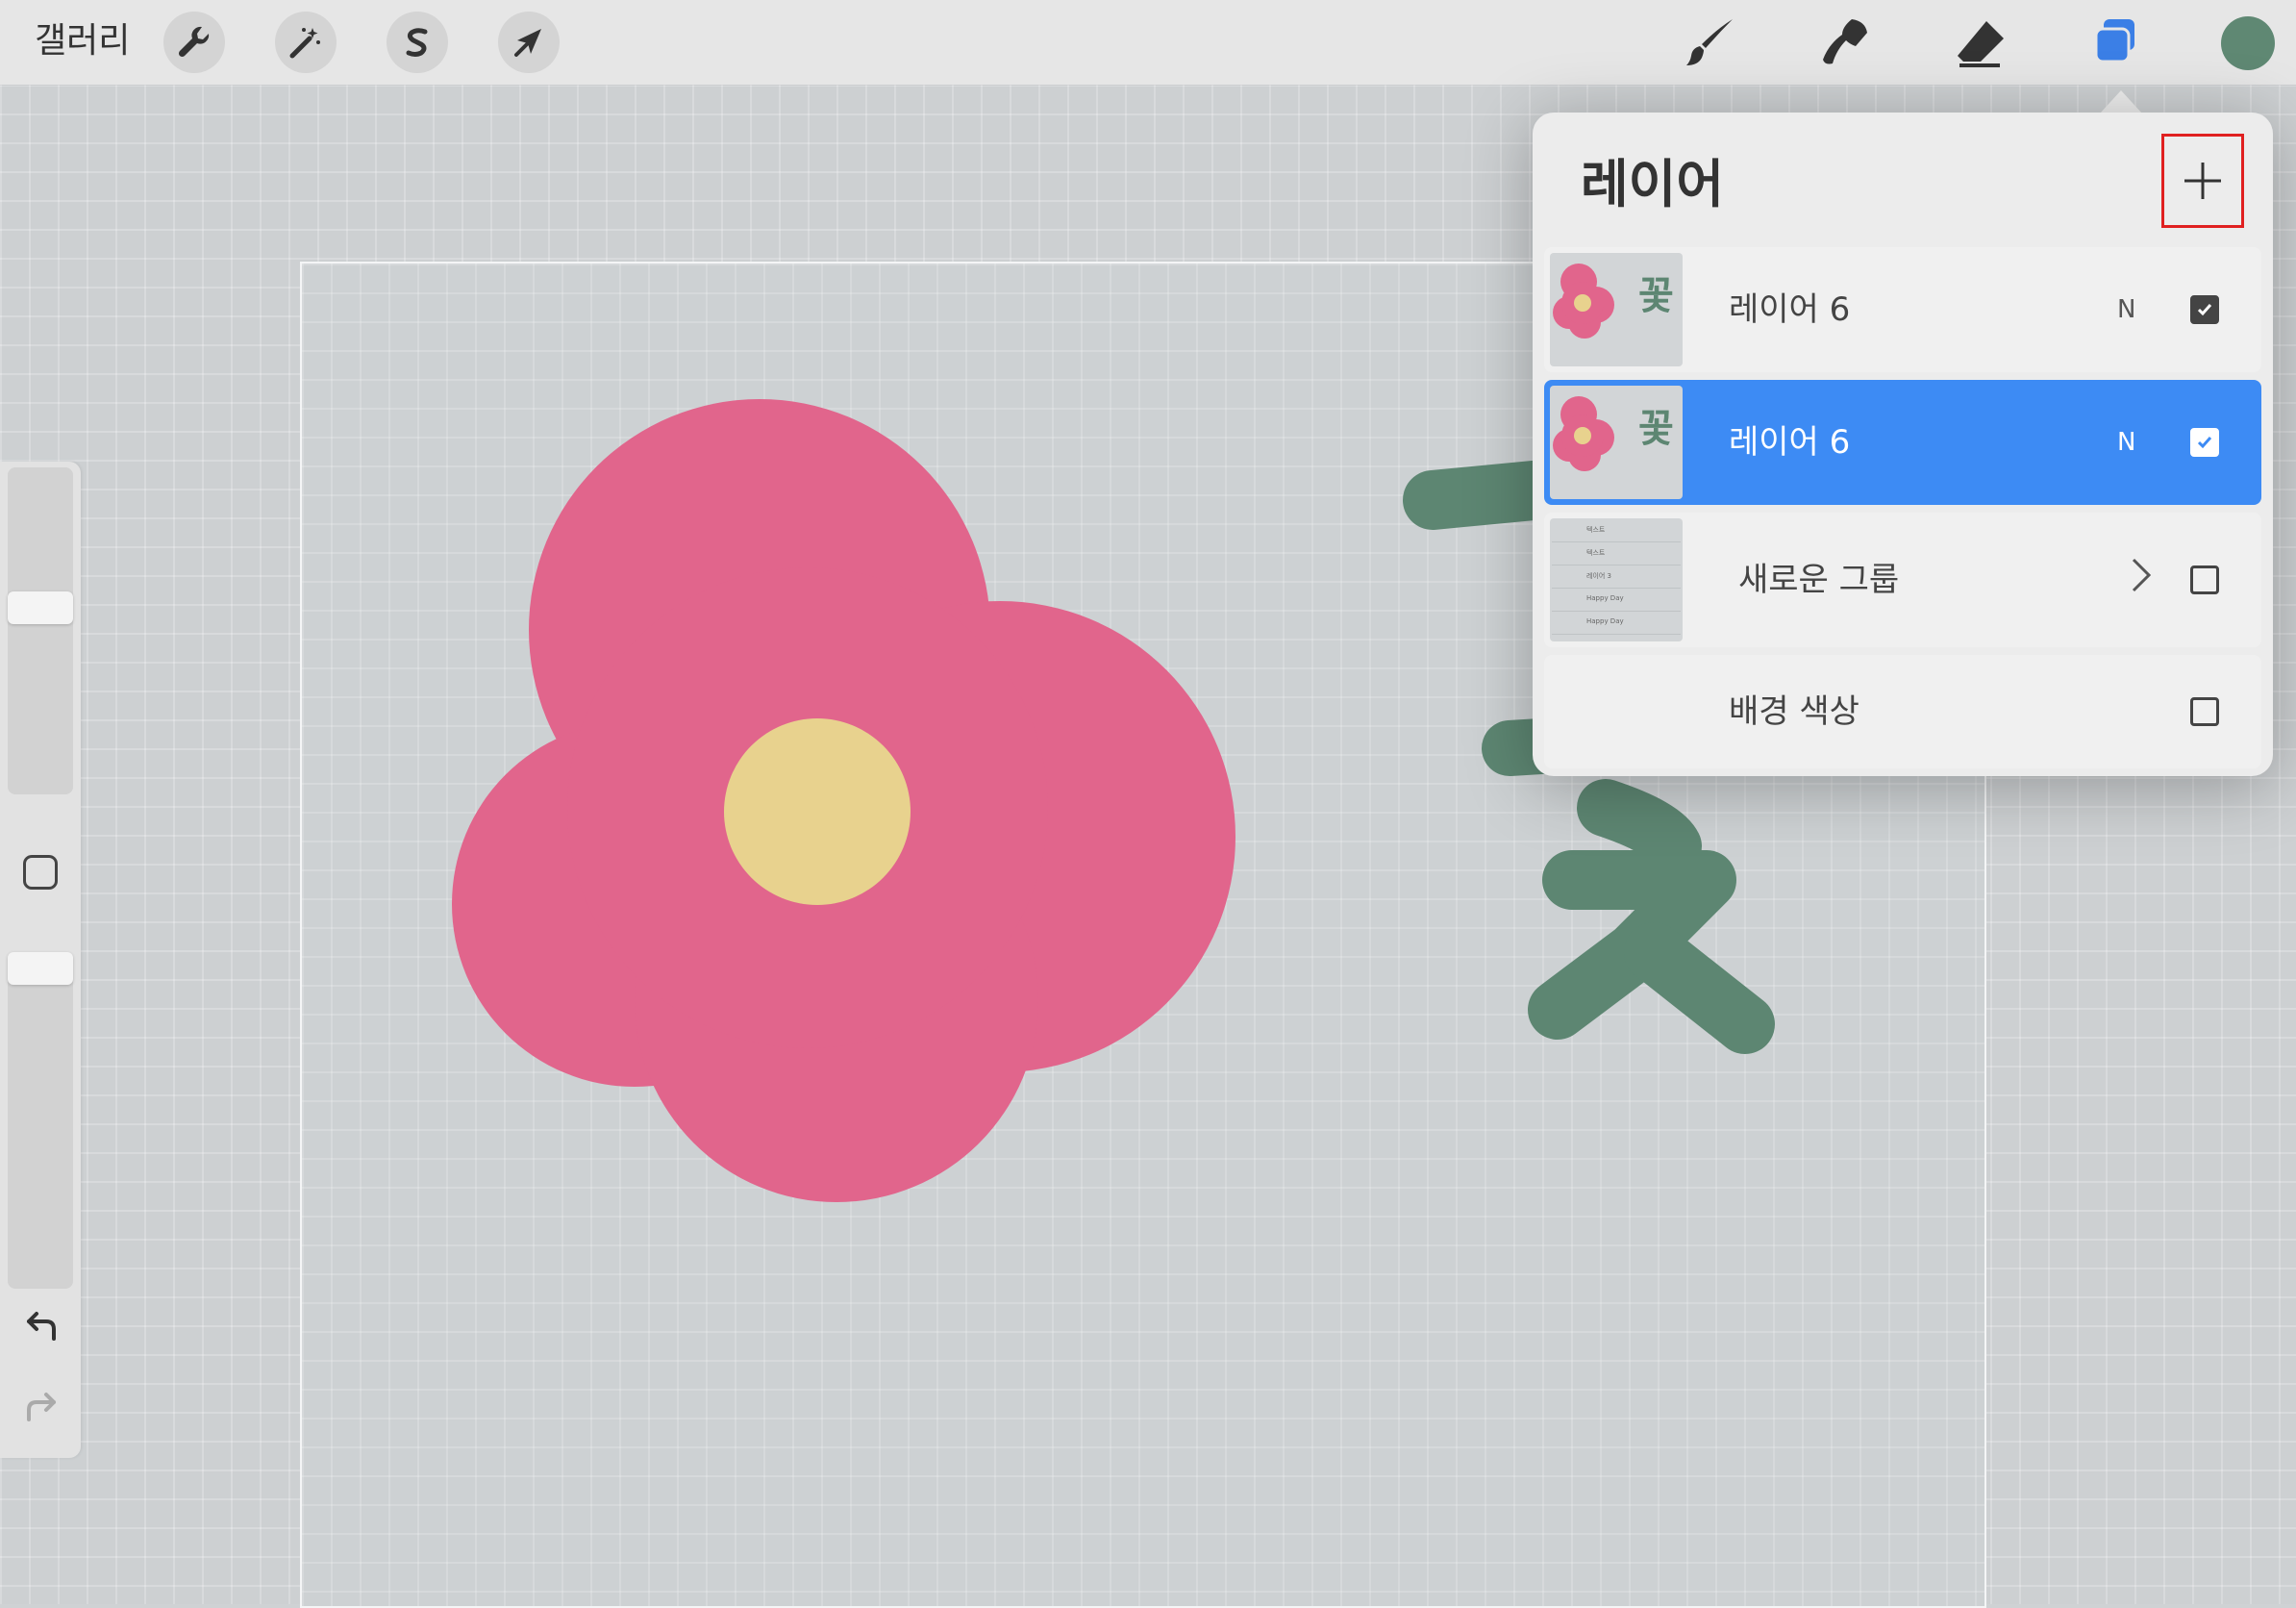 The width and height of the screenshot is (2296, 1608). I want to click on brush-button, so click(1711, 42).